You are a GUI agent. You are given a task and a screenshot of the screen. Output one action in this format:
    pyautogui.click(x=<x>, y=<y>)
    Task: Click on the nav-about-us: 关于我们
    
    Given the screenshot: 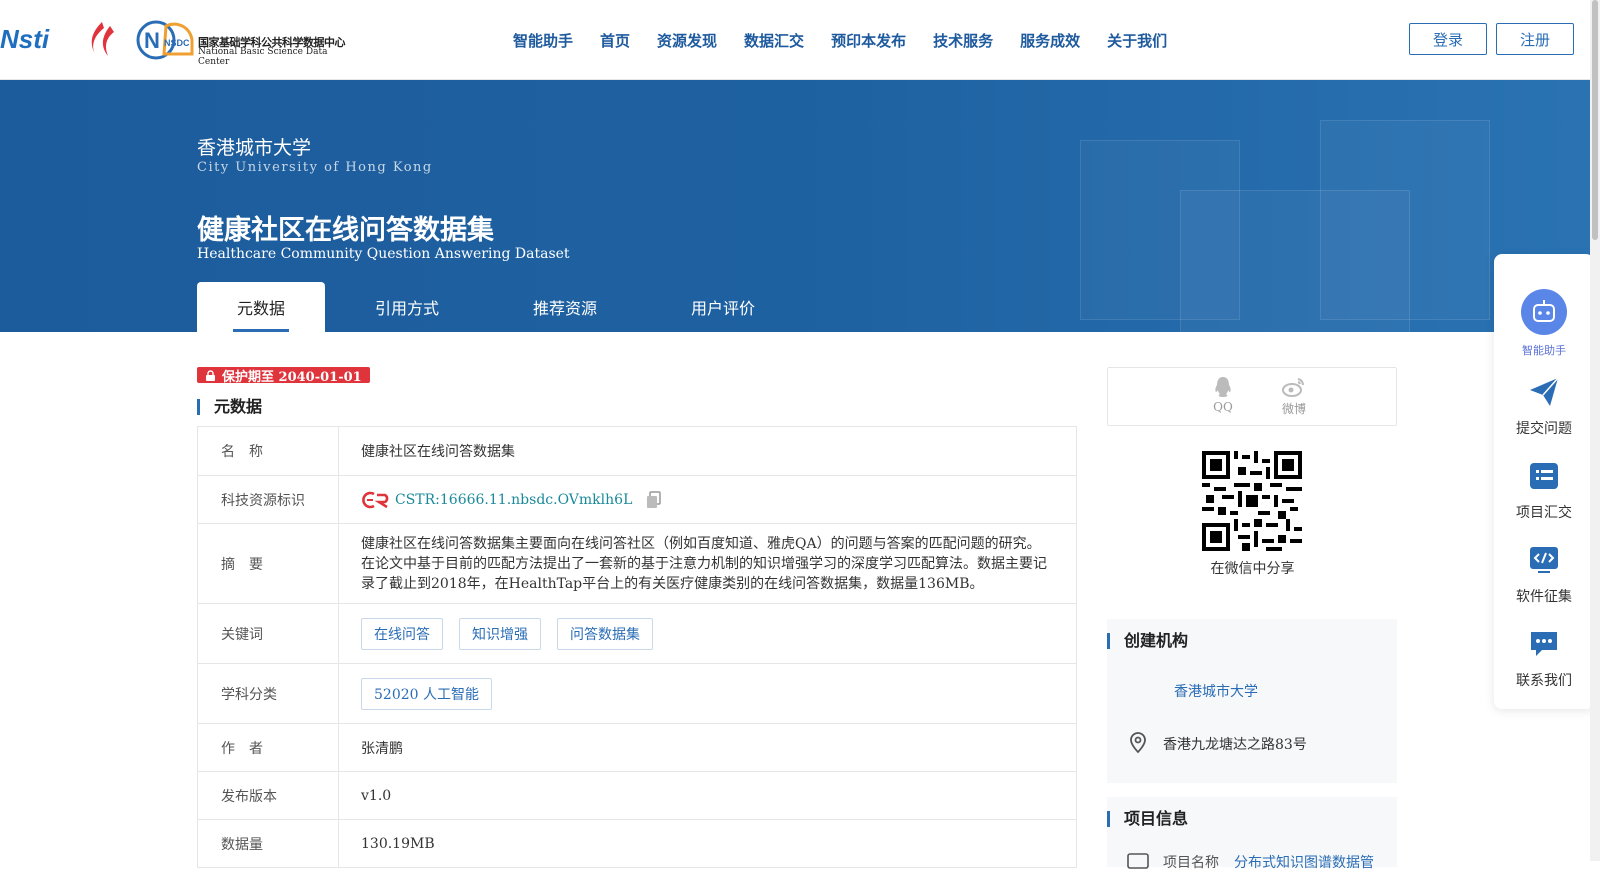 What is the action you would take?
    pyautogui.click(x=1137, y=40)
    